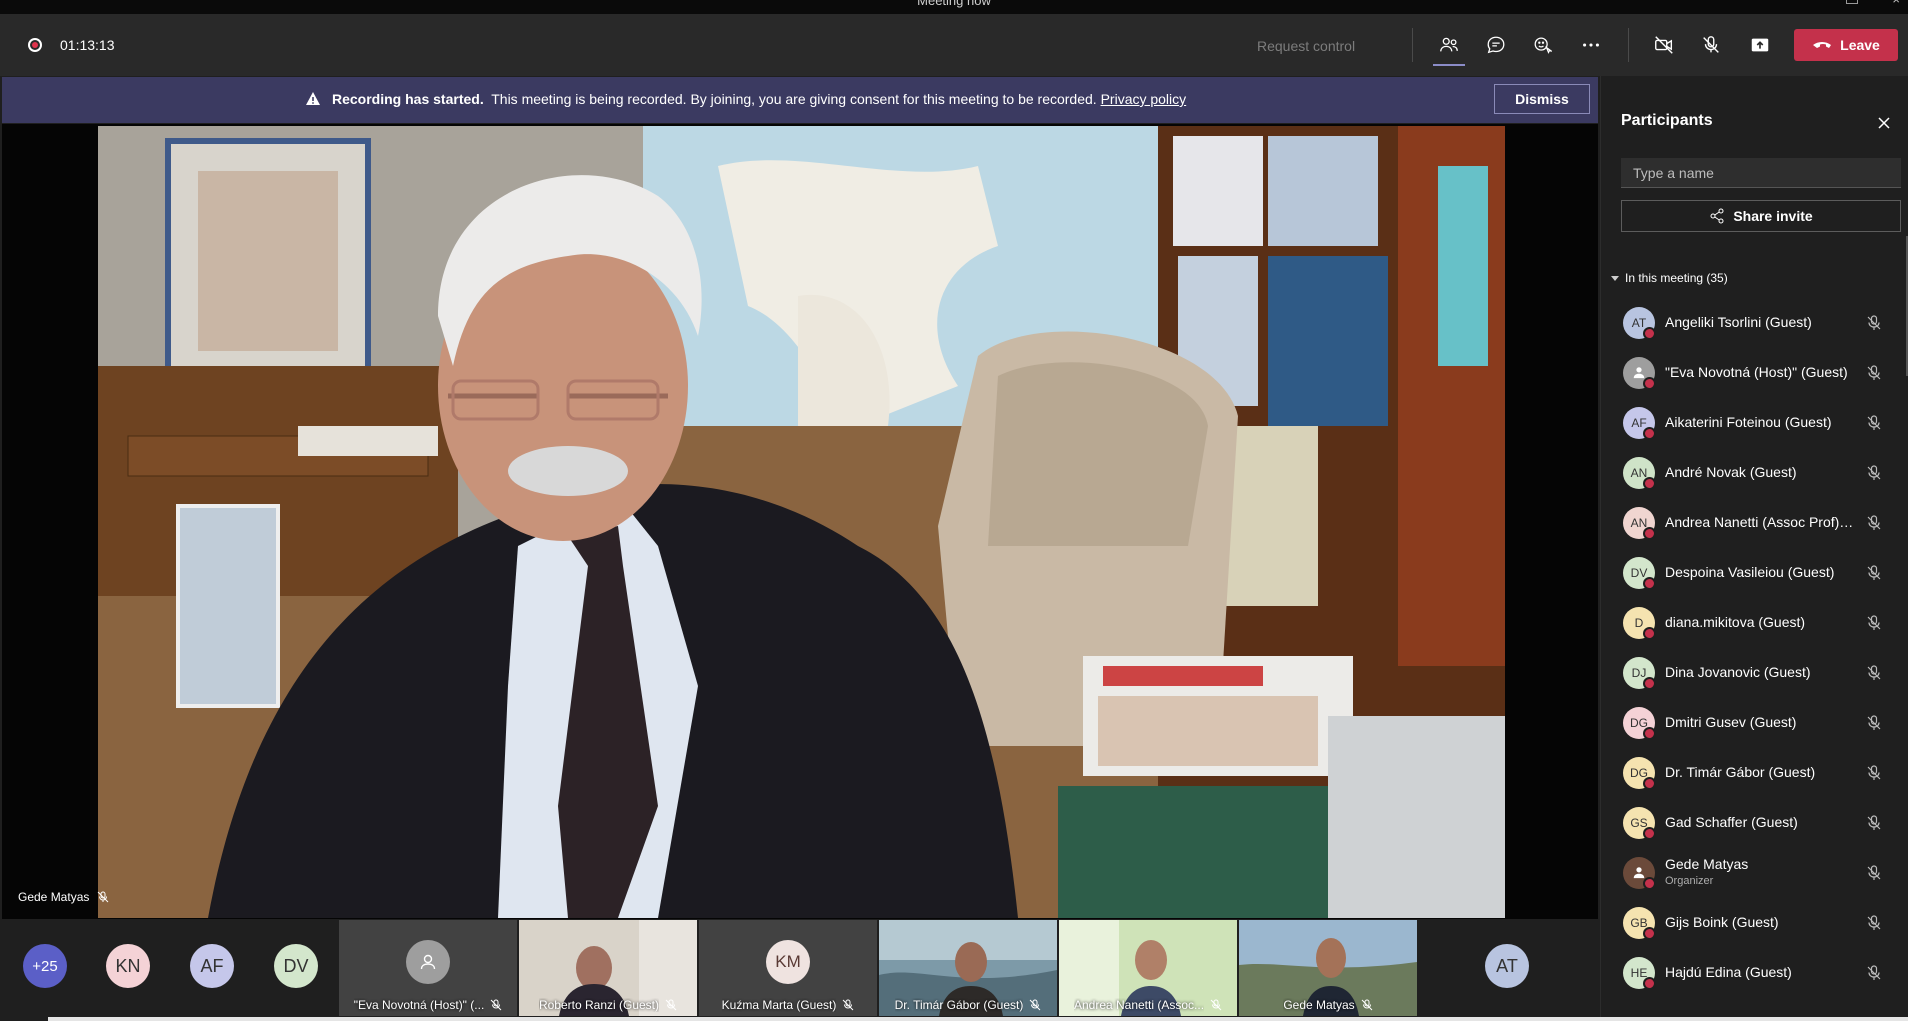 The image size is (1908, 1021). What do you see at coordinates (1852, 2) in the screenshot?
I see `popout-icon` at bounding box center [1852, 2].